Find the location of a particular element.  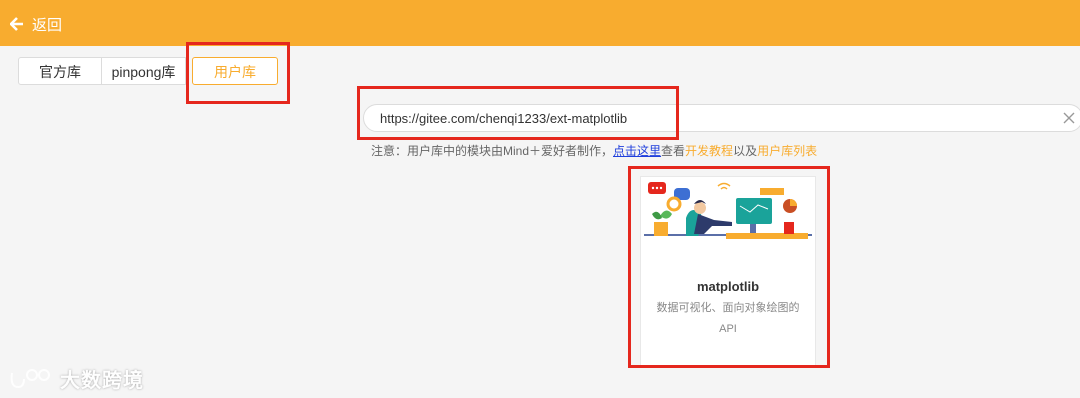

notice-text: 注意：用户库中的模块由Mind＋爱好者制作，点击这里查看开发教程以及用户库列表 is located at coordinates (594, 150).